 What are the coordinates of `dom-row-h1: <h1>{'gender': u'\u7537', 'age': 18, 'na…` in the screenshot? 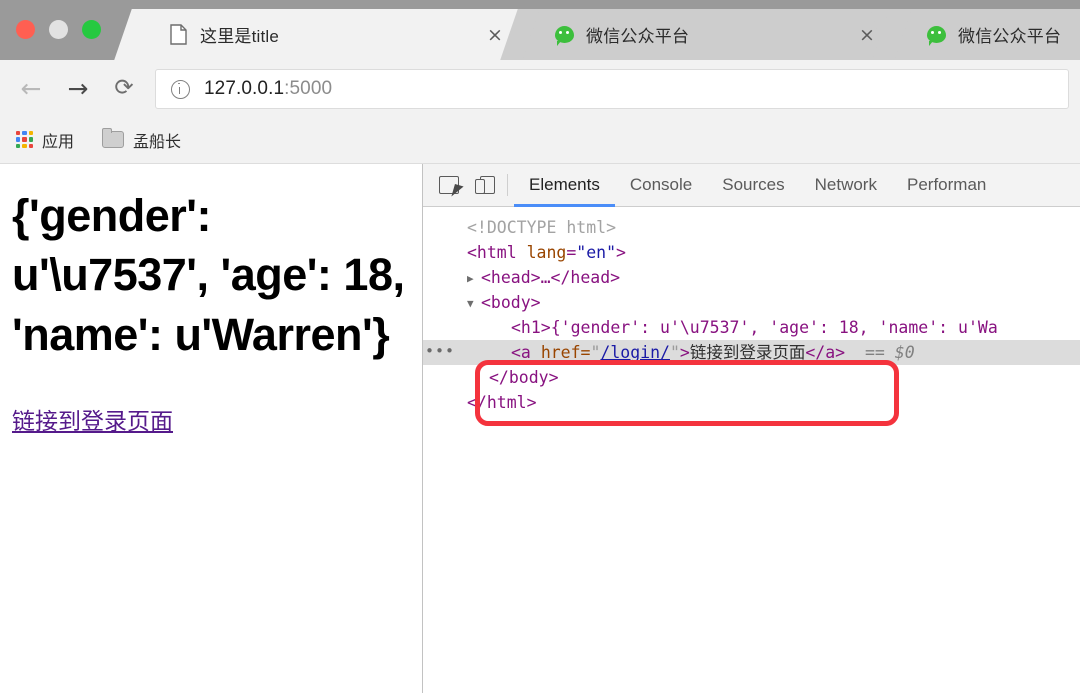 It's located at (751, 327).